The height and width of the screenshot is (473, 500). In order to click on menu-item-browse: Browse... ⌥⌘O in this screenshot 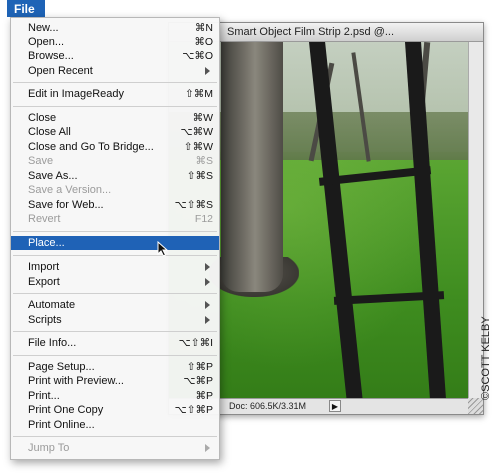, I will do `click(115, 56)`.